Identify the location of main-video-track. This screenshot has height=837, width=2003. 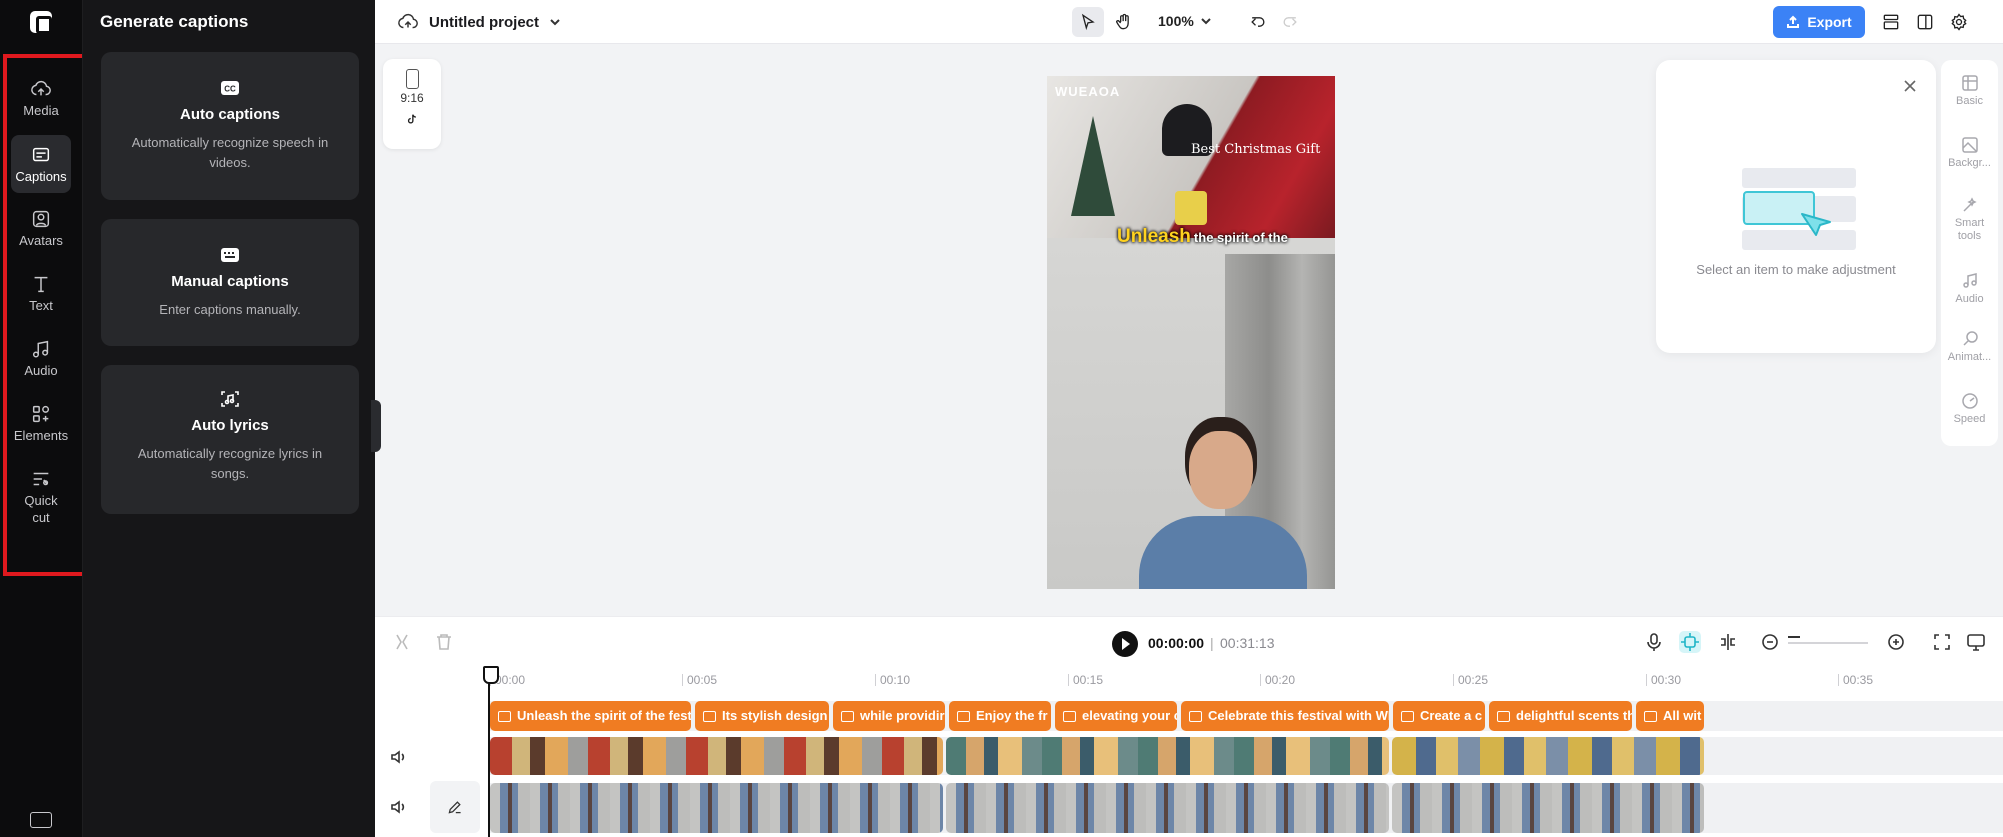
(1246, 808).